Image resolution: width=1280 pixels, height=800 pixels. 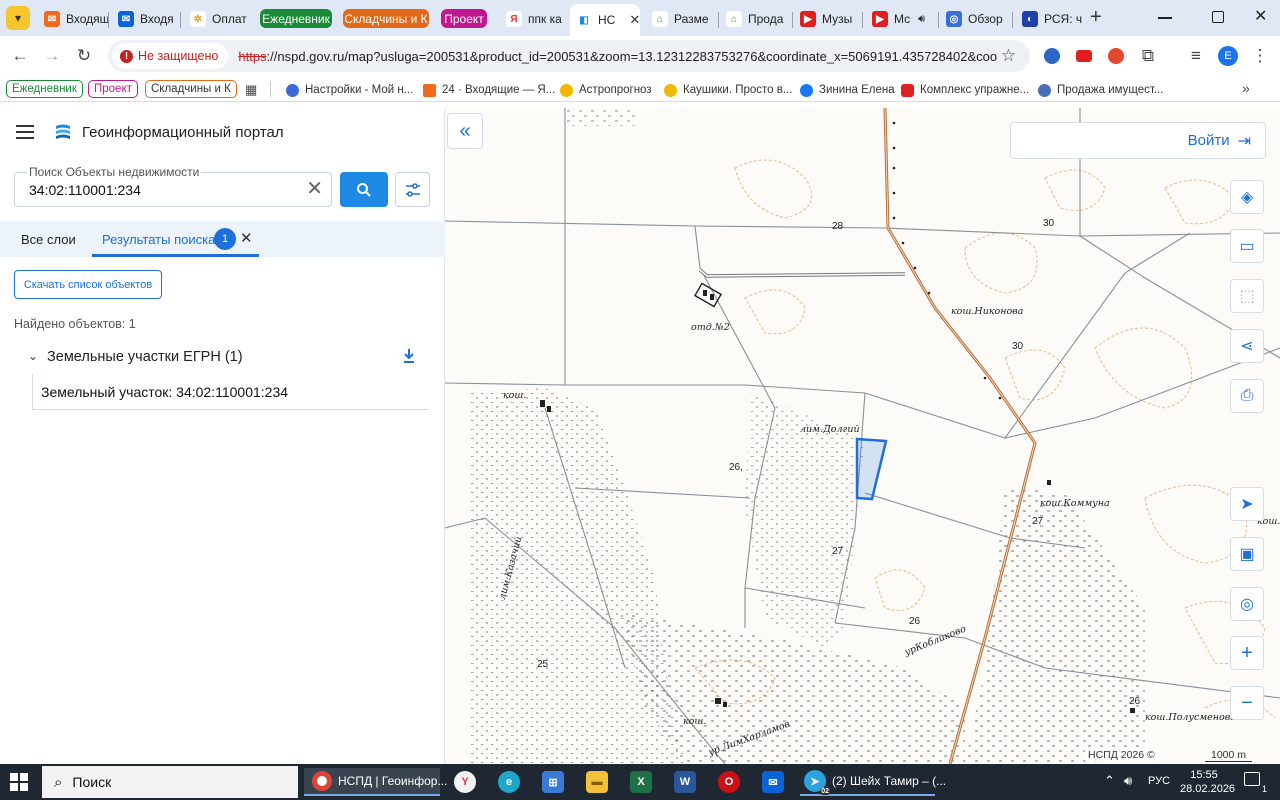 What do you see at coordinates (773, 782) in the screenshot?
I see `mail-icon: ✉` at bounding box center [773, 782].